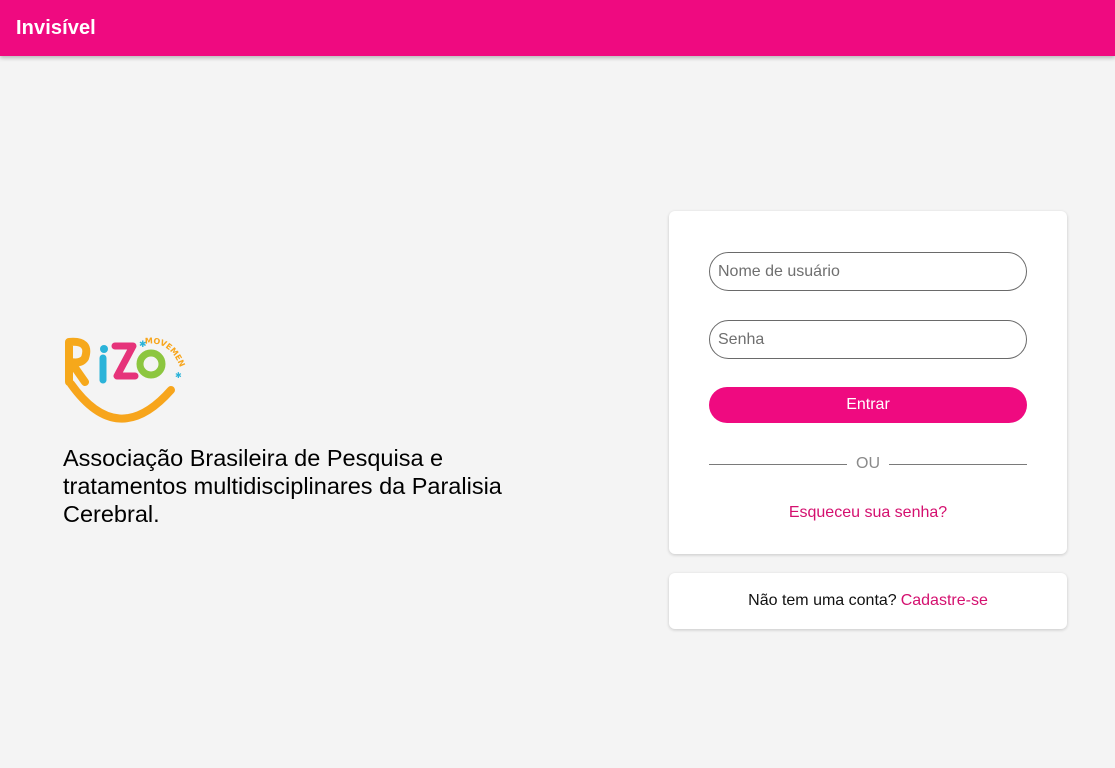 The height and width of the screenshot is (768, 1115). Describe the element at coordinates (557, 28) in the screenshot. I see `top-app-bar: Invisível` at that location.